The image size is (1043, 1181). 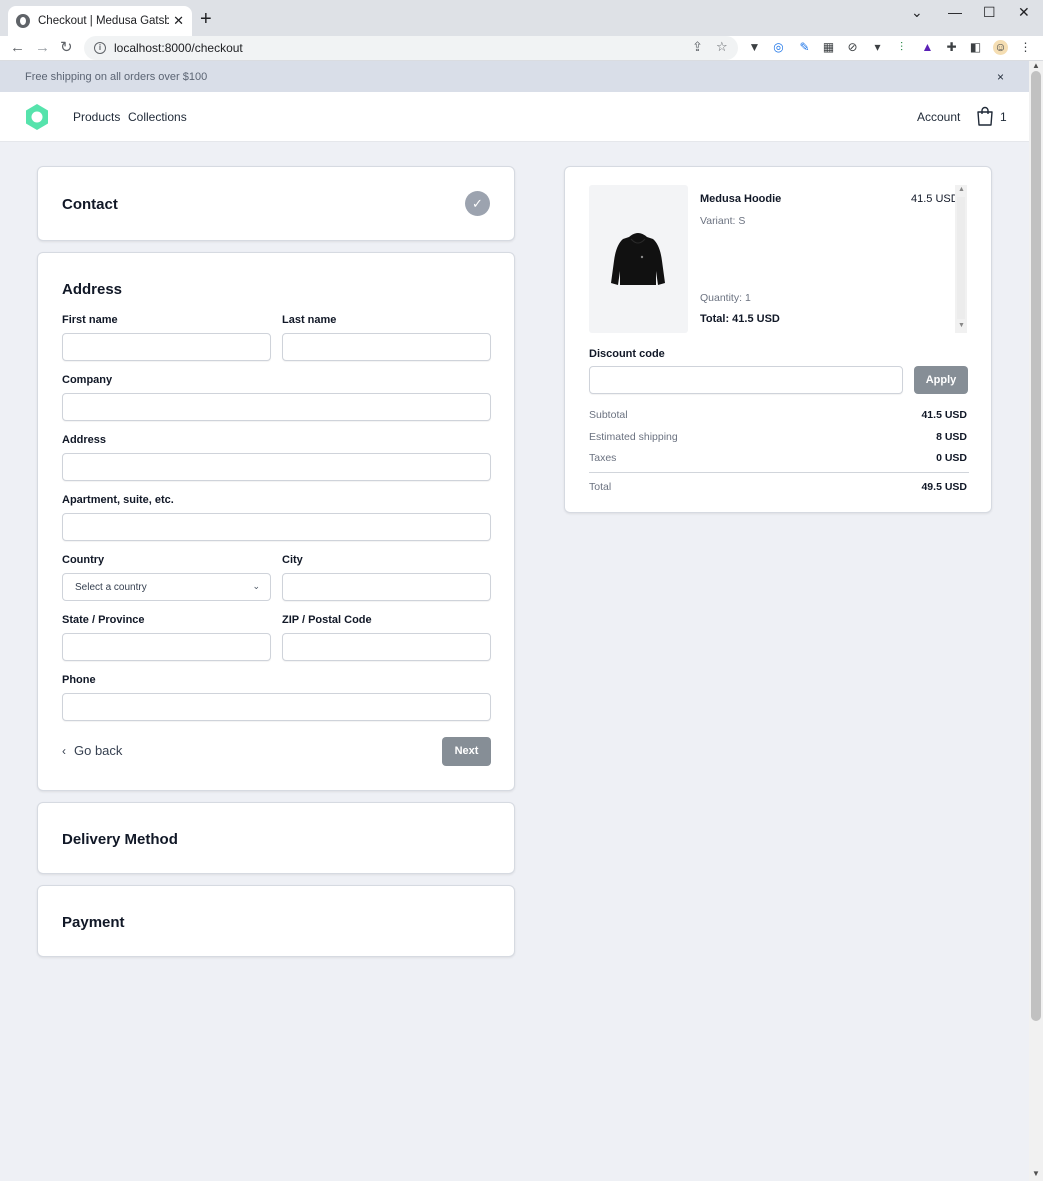 I want to click on payment-title: Payment, so click(x=93, y=922).